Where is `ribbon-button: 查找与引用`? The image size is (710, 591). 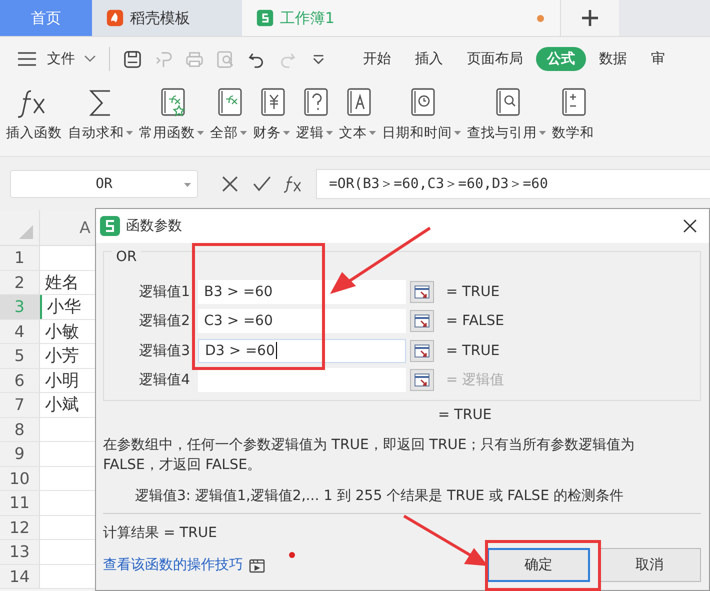
ribbon-button: 查找与引用 is located at coordinates (506, 111).